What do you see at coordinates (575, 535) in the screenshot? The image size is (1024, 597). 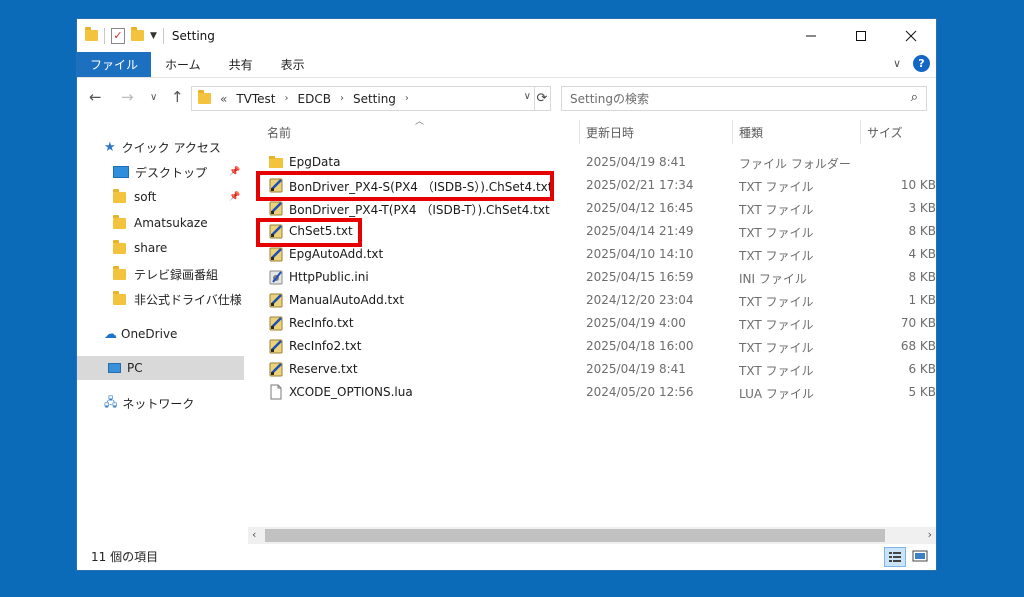 I see `scrollbar-thumb` at bounding box center [575, 535].